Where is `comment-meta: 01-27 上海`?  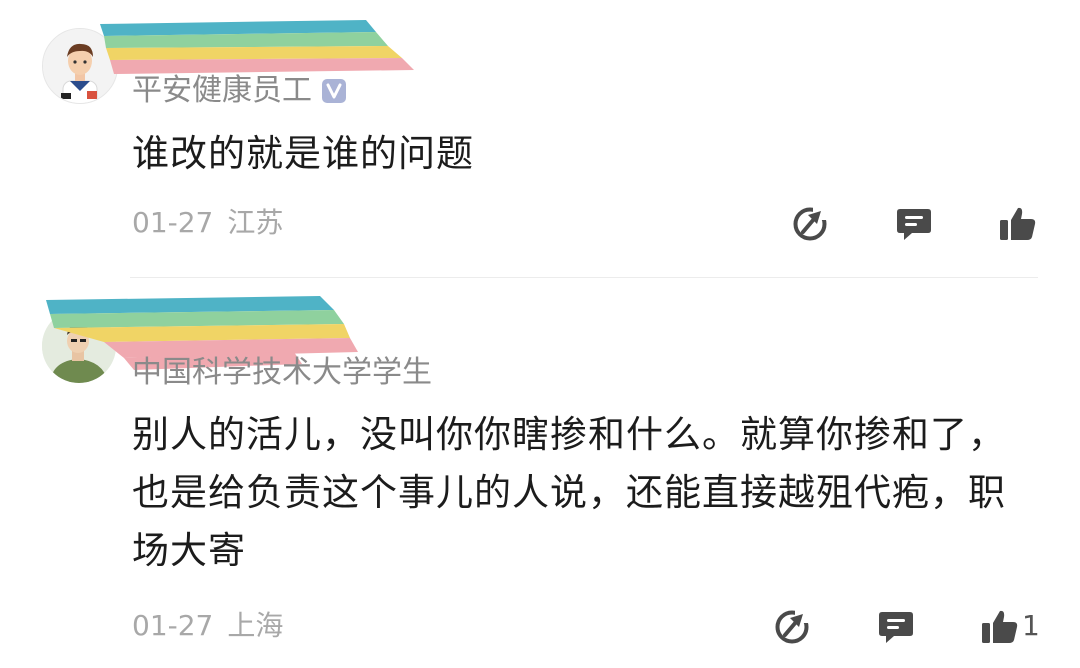 comment-meta: 01-27 上海 is located at coordinates (207, 626).